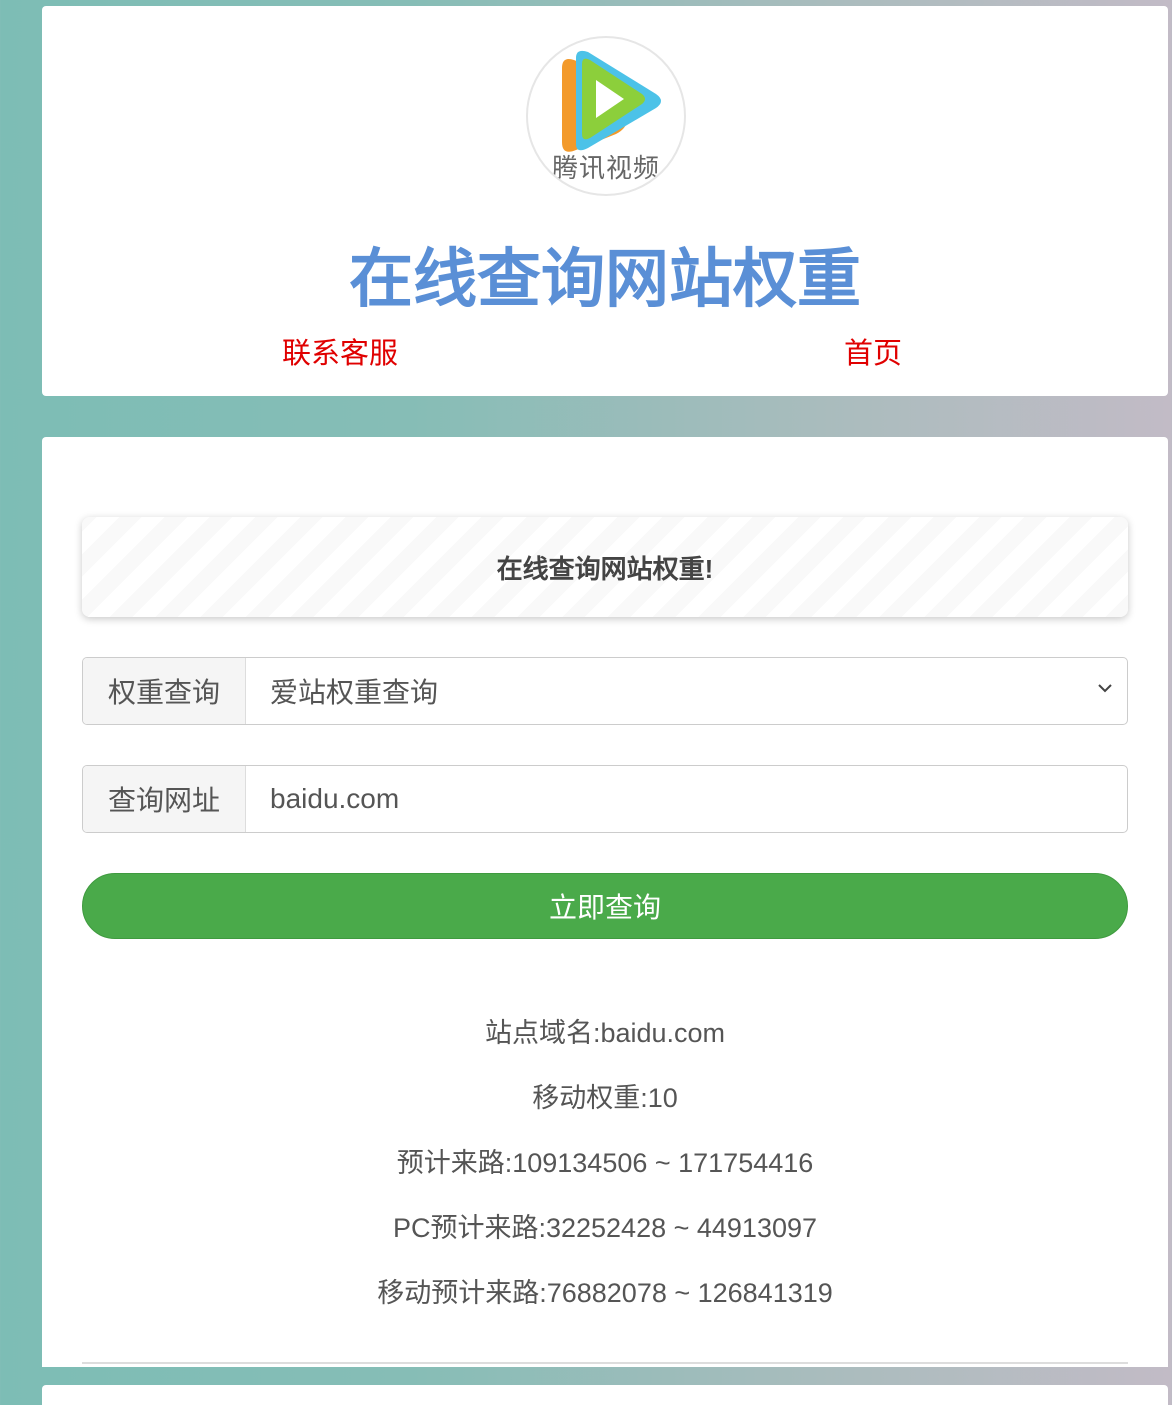 The height and width of the screenshot is (1405, 1172). I want to click on submit-query-button: 立即查询, so click(605, 906).